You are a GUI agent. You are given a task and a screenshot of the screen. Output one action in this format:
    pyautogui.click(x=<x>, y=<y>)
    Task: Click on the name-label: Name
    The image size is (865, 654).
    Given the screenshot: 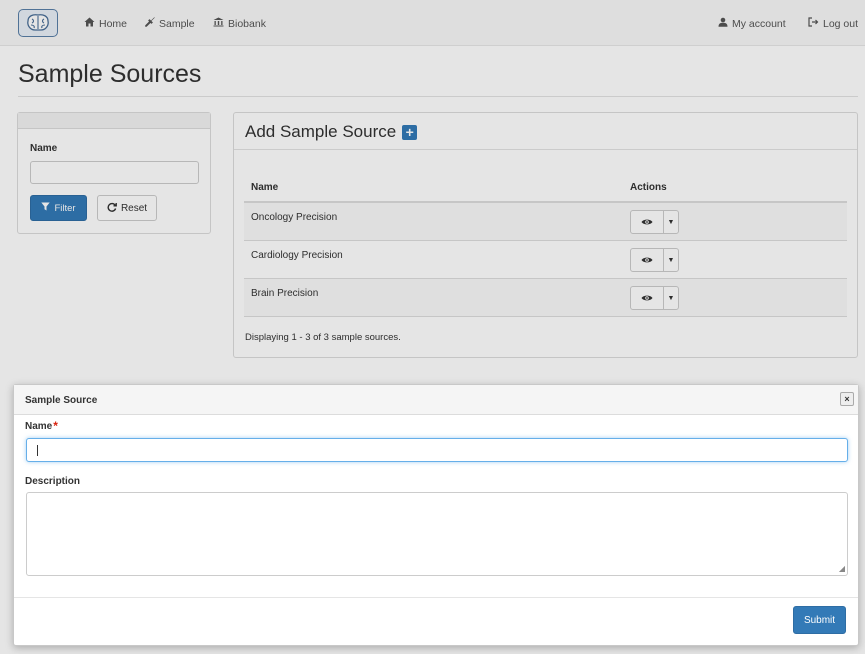 What is the action you would take?
    pyautogui.click(x=39, y=426)
    